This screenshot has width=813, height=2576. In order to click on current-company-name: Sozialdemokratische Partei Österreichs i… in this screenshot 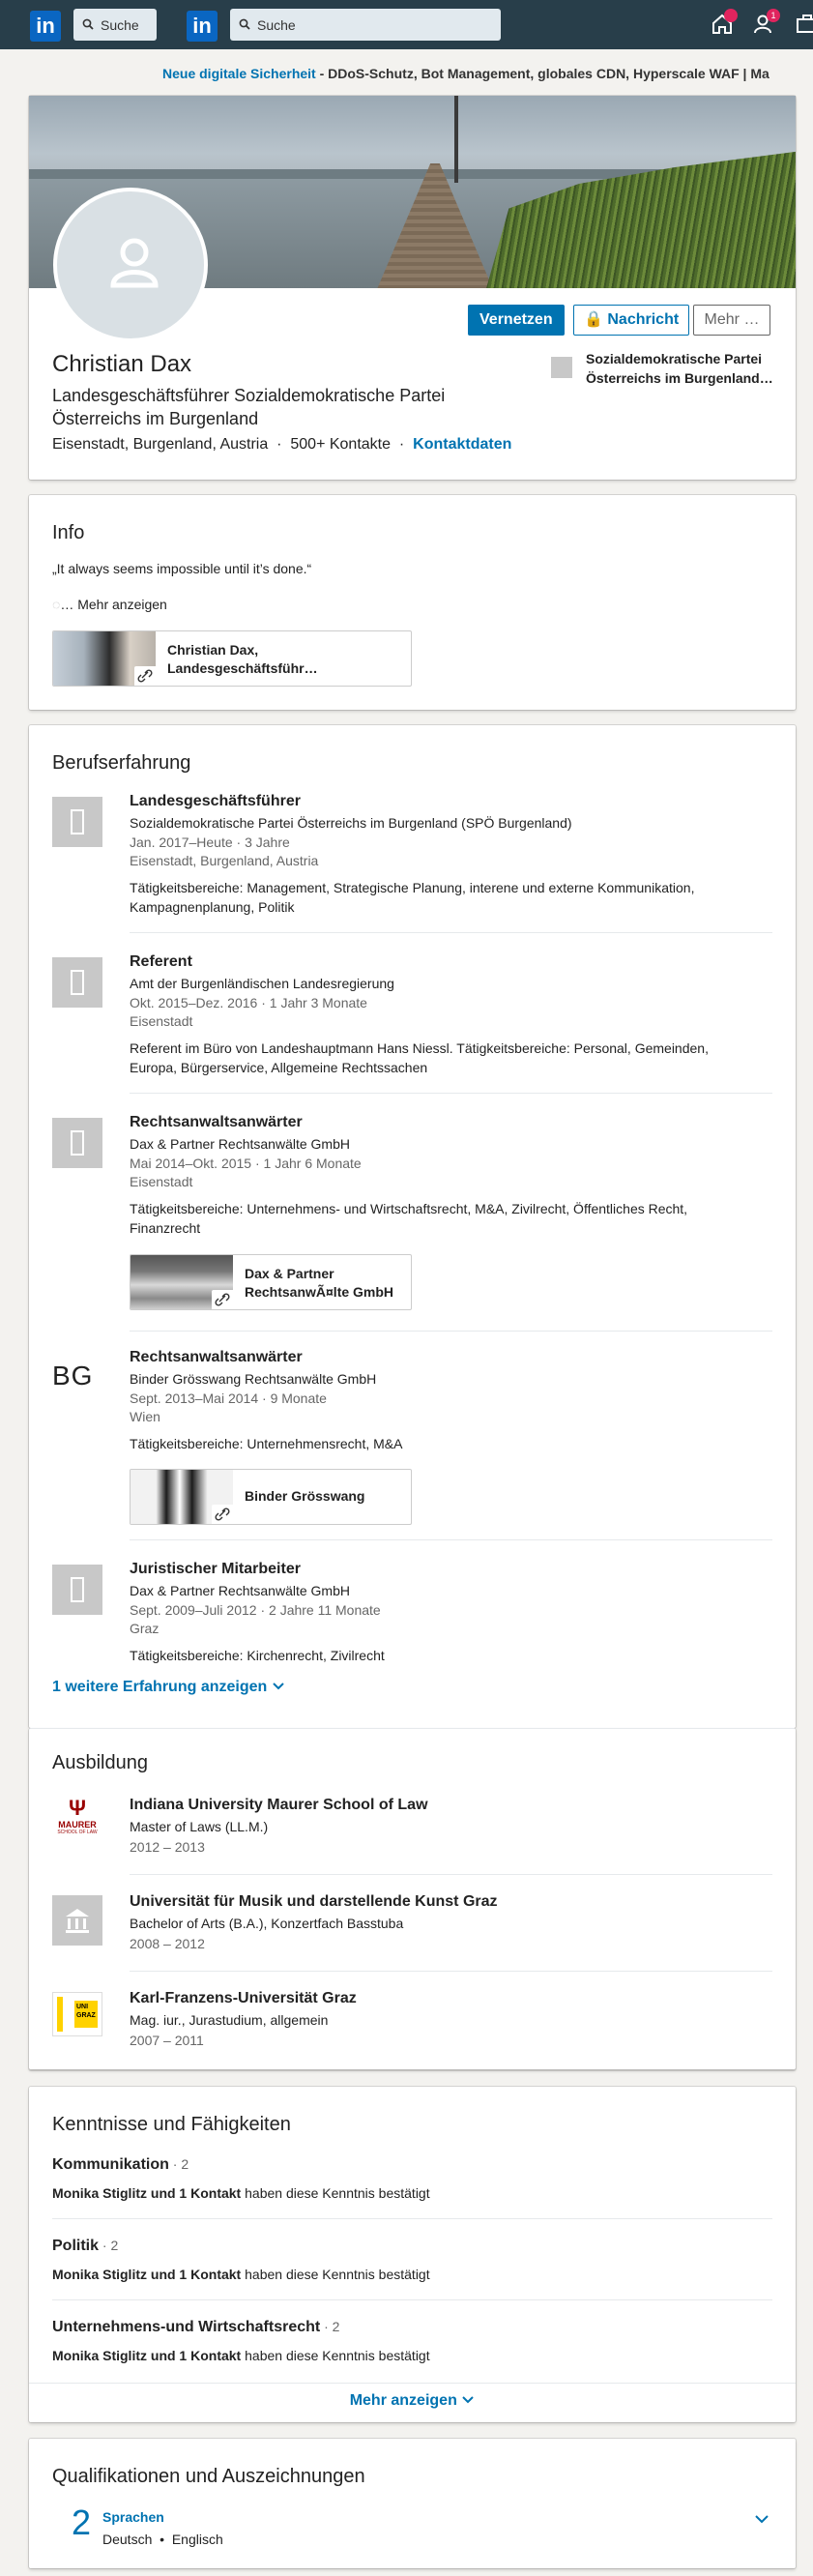, I will do `click(679, 368)`.